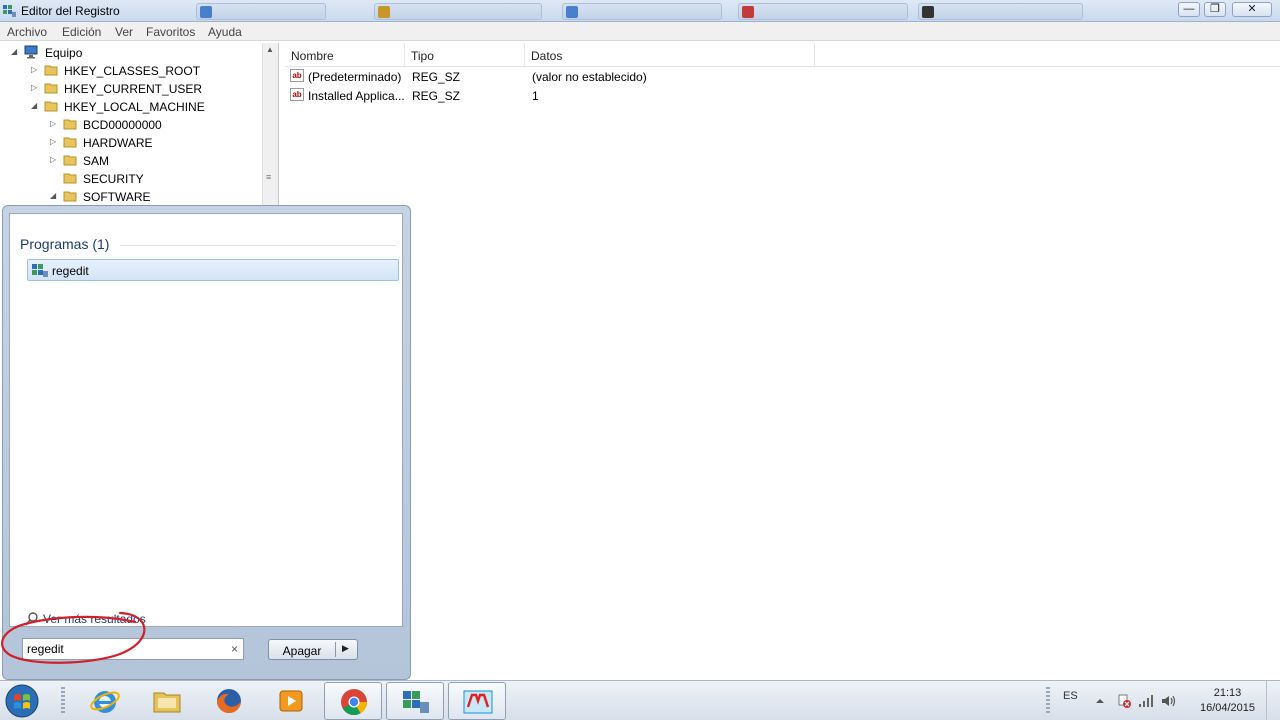 The width and height of the screenshot is (1280, 720). Describe the element at coordinates (124, 32) in the screenshot. I see `menu-ver: Ver` at that location.